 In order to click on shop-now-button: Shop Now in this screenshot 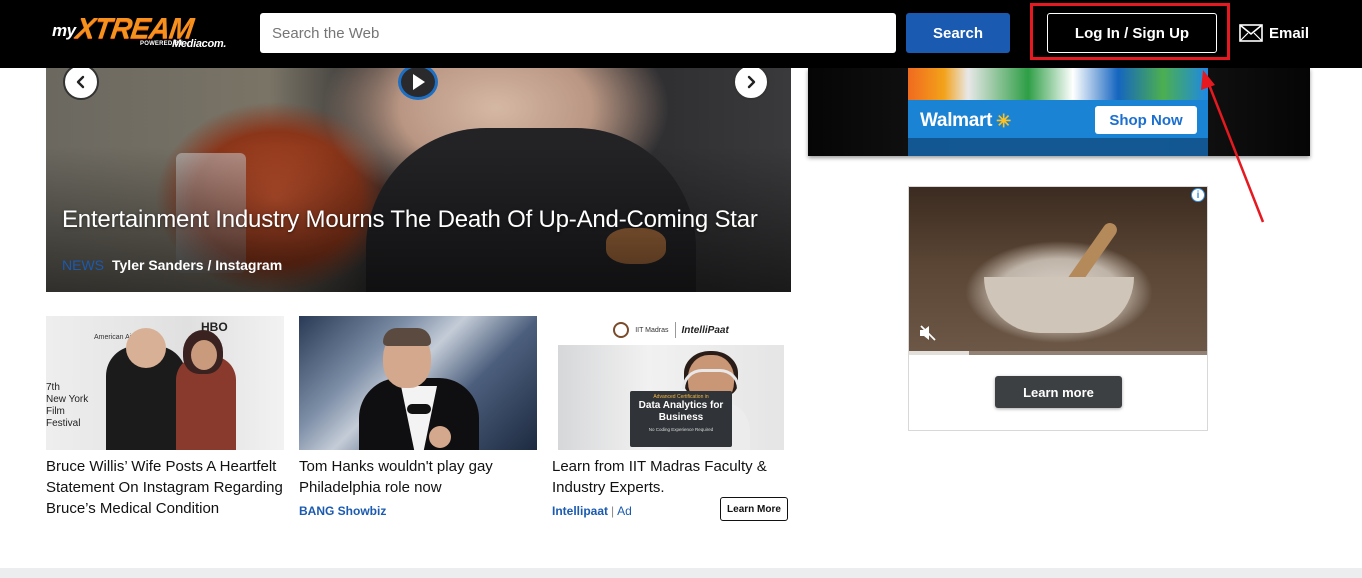, I will do `click(1146, 120)`.